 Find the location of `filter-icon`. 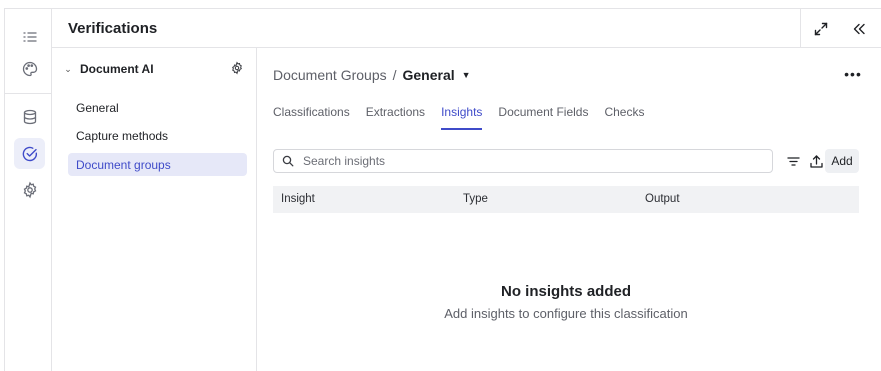

filter-icon is located at coordinates (793, 161).